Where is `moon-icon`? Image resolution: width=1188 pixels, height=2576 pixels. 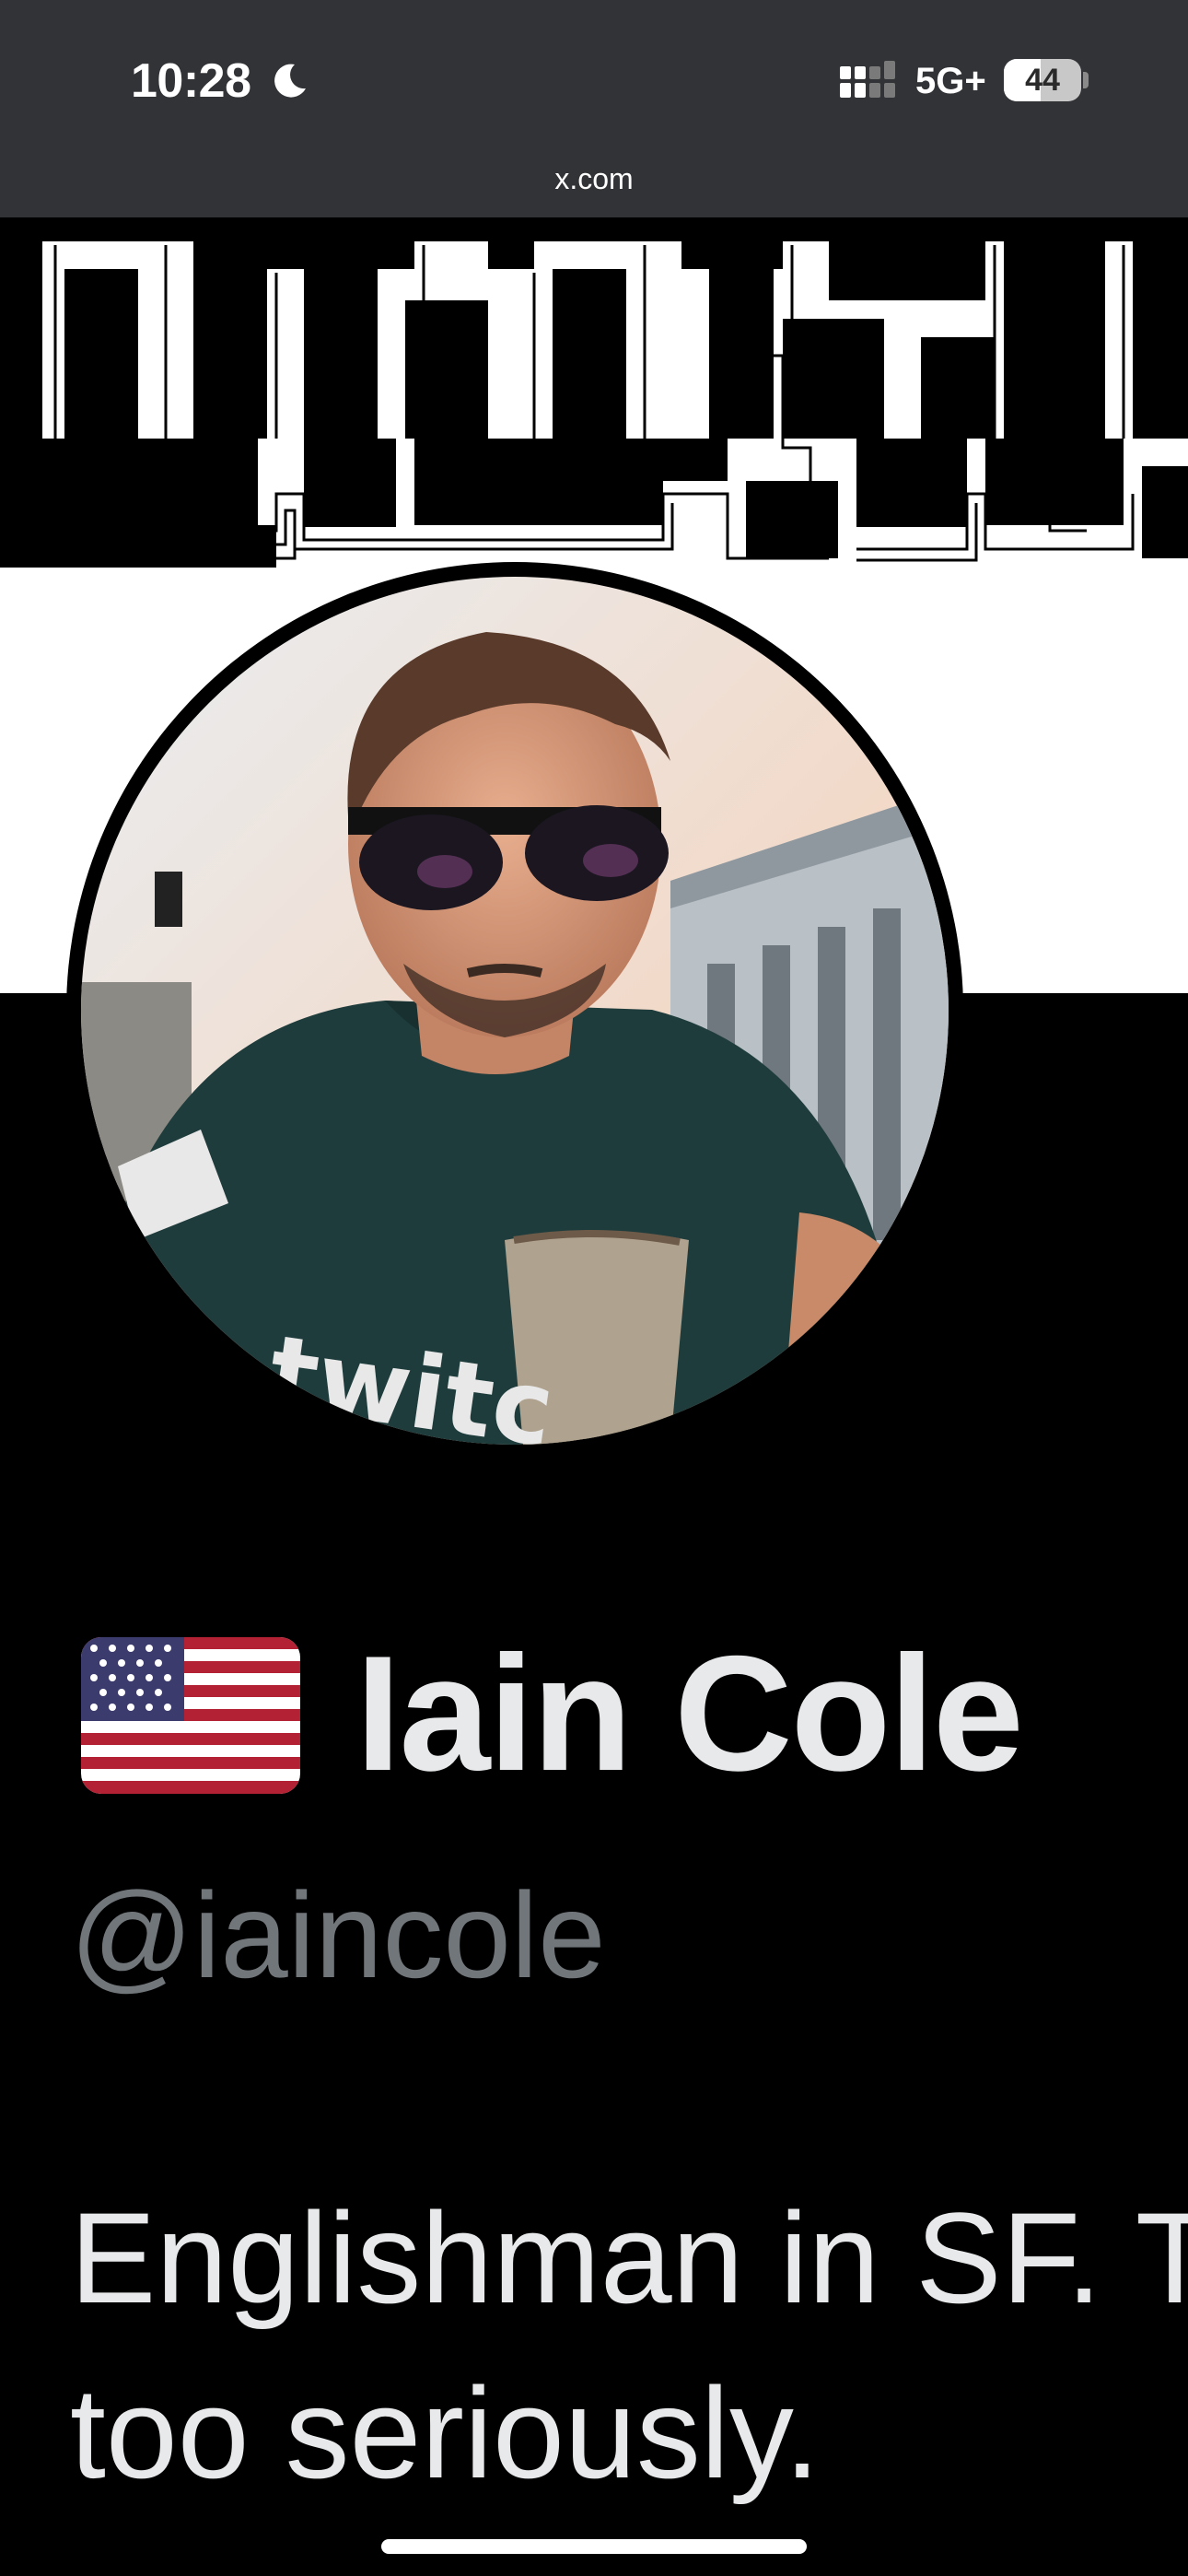
moon-icon is located at coordinates (290, 81).